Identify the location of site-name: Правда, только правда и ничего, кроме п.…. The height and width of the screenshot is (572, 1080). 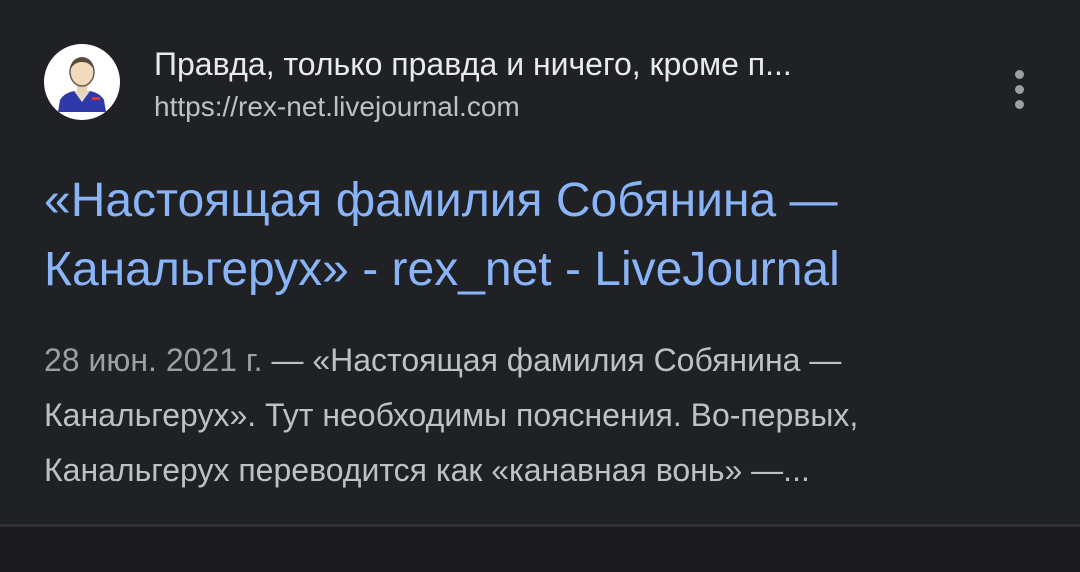
(549, 64).